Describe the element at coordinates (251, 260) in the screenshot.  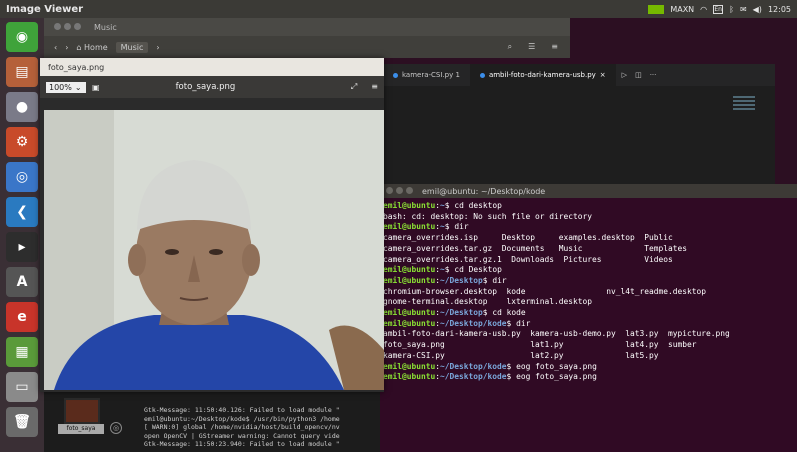
I see `right-ear` at that location.